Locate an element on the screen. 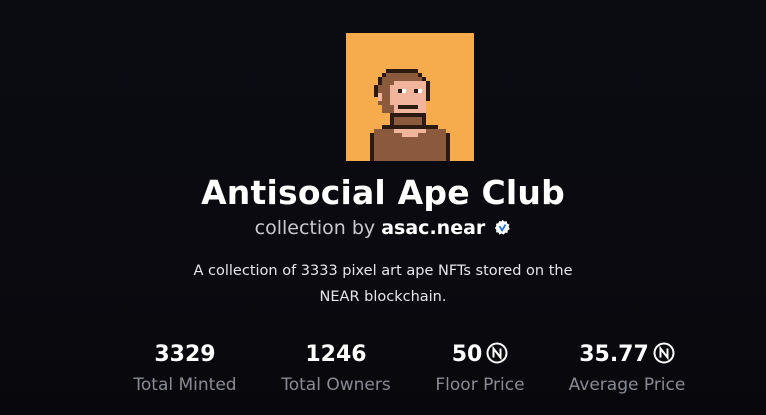  stat-total-owners: 1246 Total Owners is located at coordinates (336, 370).